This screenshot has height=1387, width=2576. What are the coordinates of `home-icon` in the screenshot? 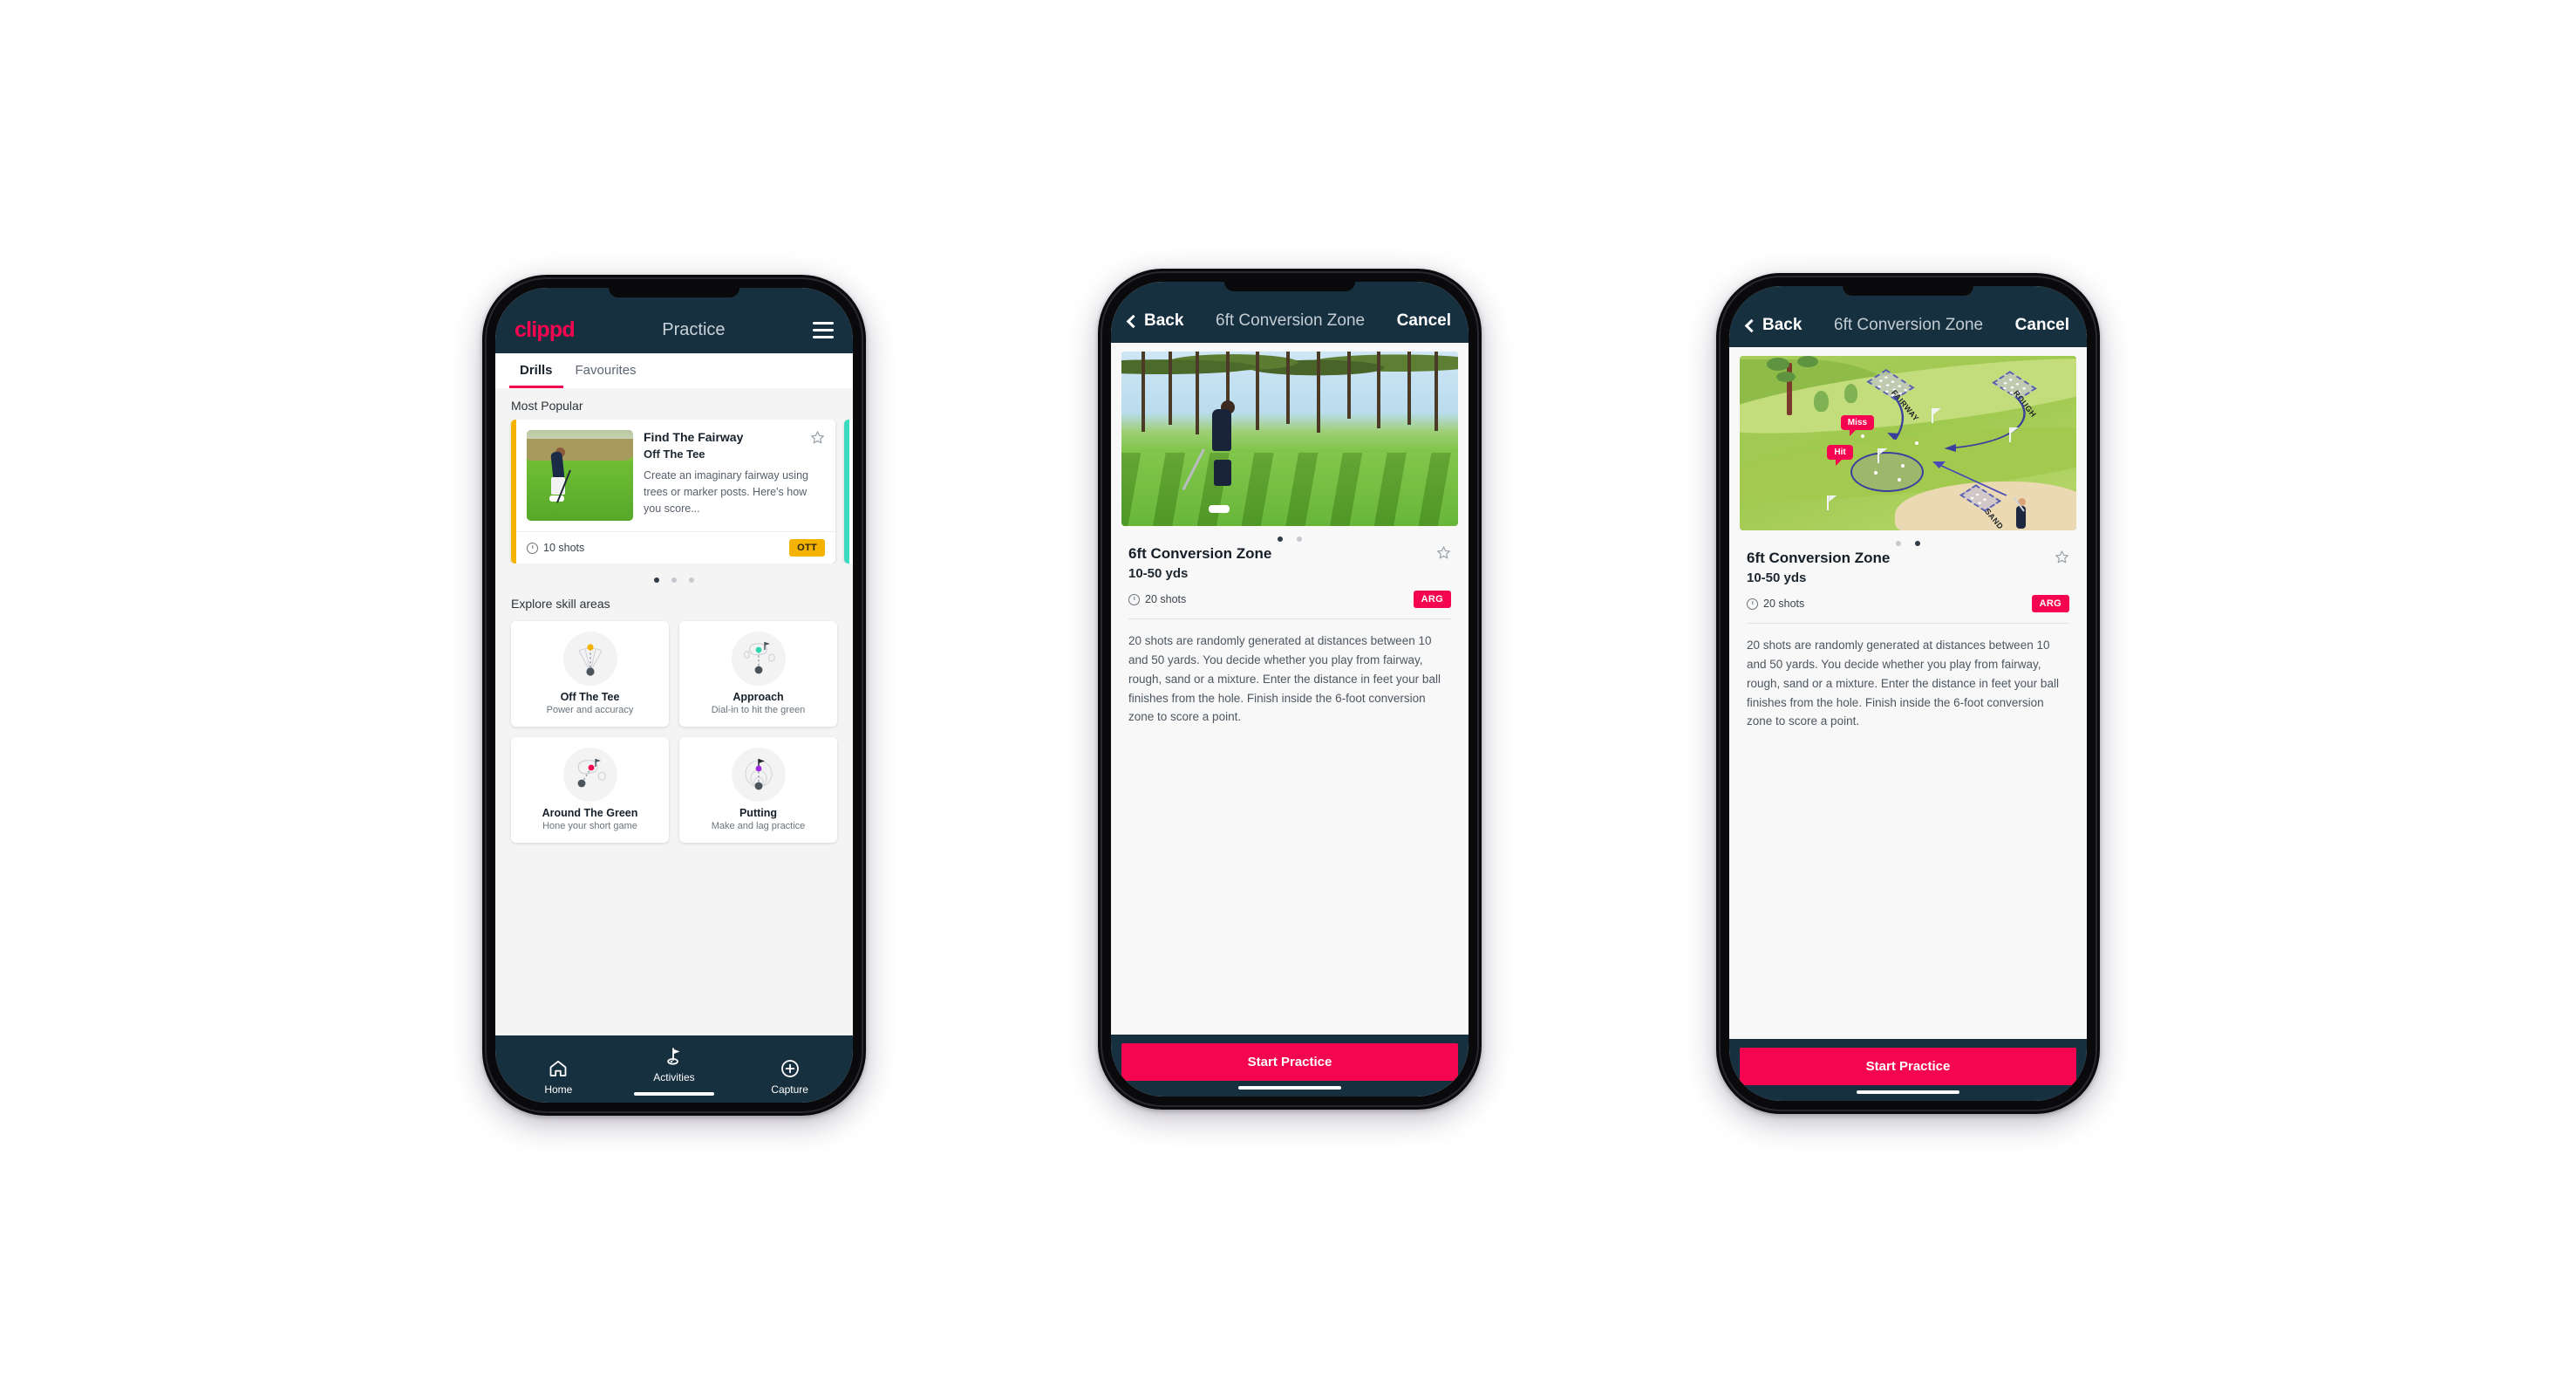 It's located at (558, 1068).